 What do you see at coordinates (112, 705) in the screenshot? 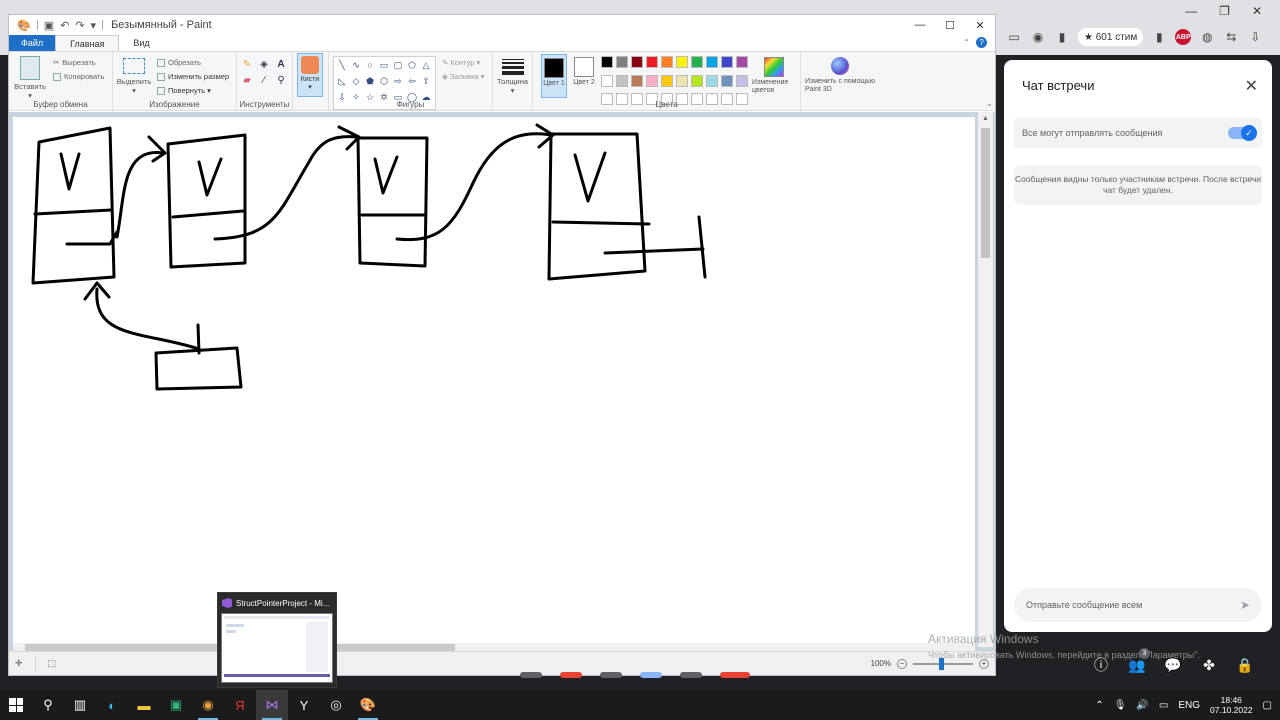
I see `edge-icon: ◐` at bounding box center [112, 705].